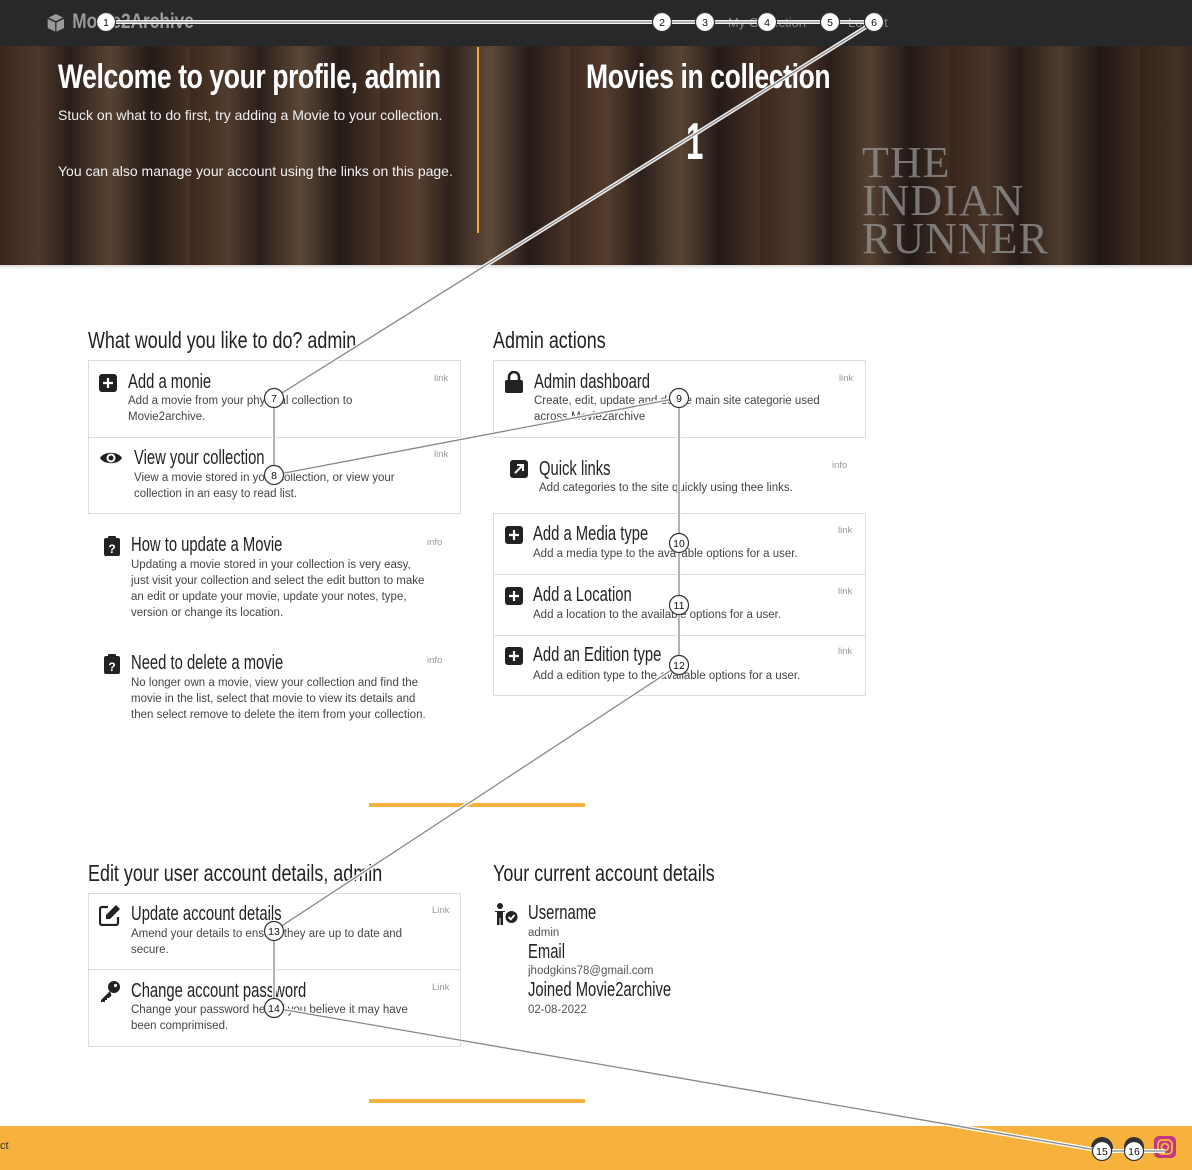  Describe the element at coordinates (441, 910) in the screenshot. I see `update-account-tag: Link` at that location.